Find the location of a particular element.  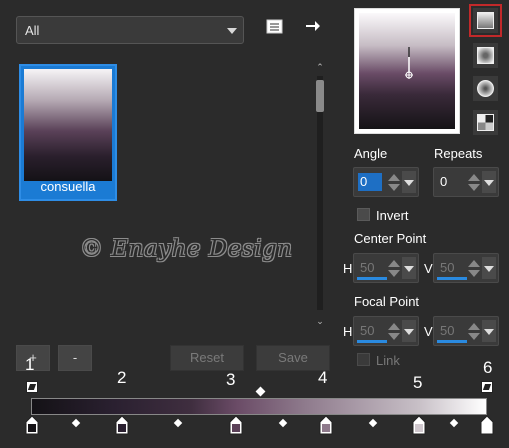

remove-stop-button: - is located at coordinates (75, 358).